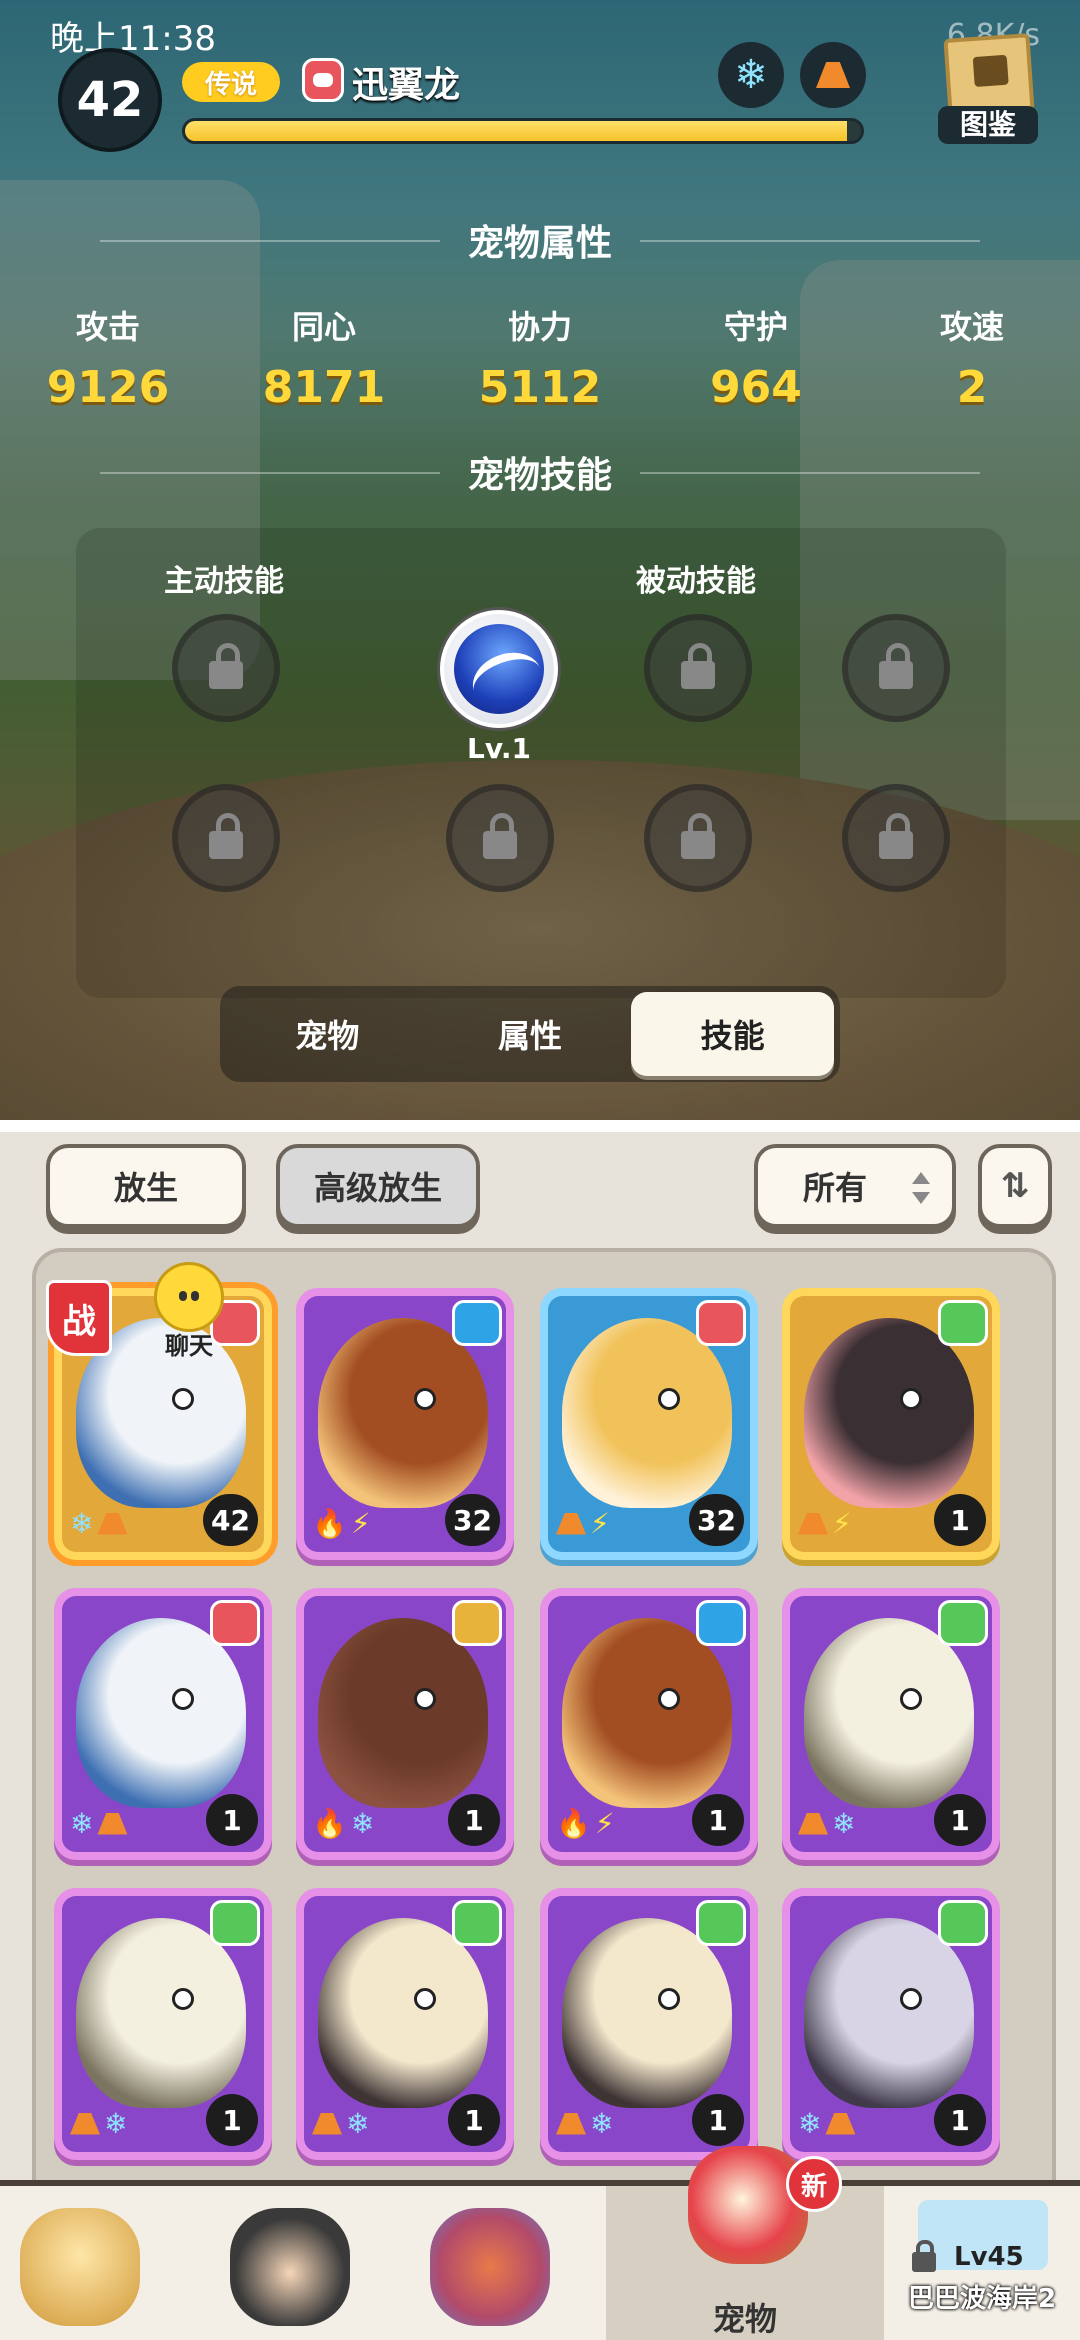 The height and width of the screenshot is (2340, 1080). I want to click on locked-area-button: Lv45 巴巴波海岸2, so click(982, 2268).